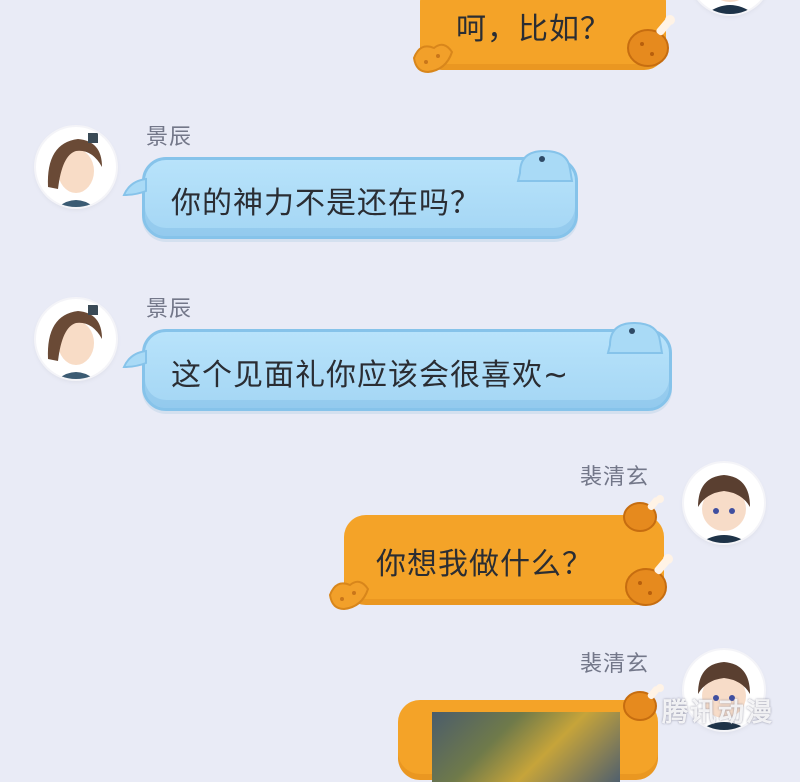 The width and height of the screenshot is (800, 782). I want to click on message-text: 呵，比如？, so click(533, 29).